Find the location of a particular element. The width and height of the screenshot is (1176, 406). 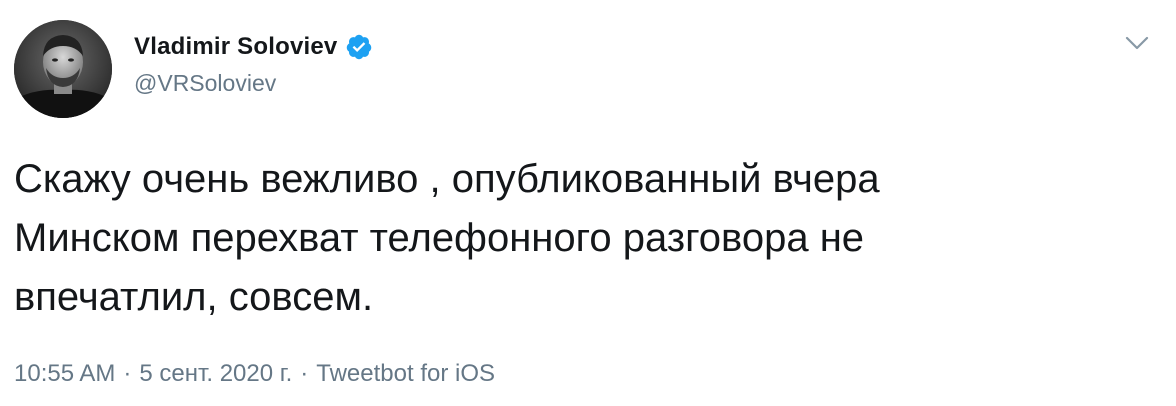

tweet-time: 10:55 AM is located at coordinates (64, 373).